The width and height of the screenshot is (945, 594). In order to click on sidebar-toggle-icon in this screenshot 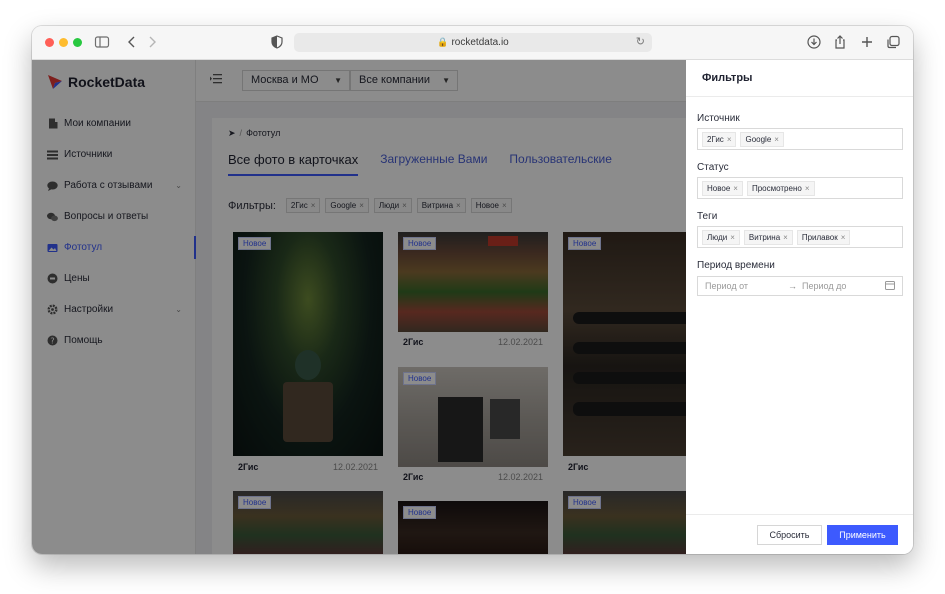, I will do `click(103, 43)`.